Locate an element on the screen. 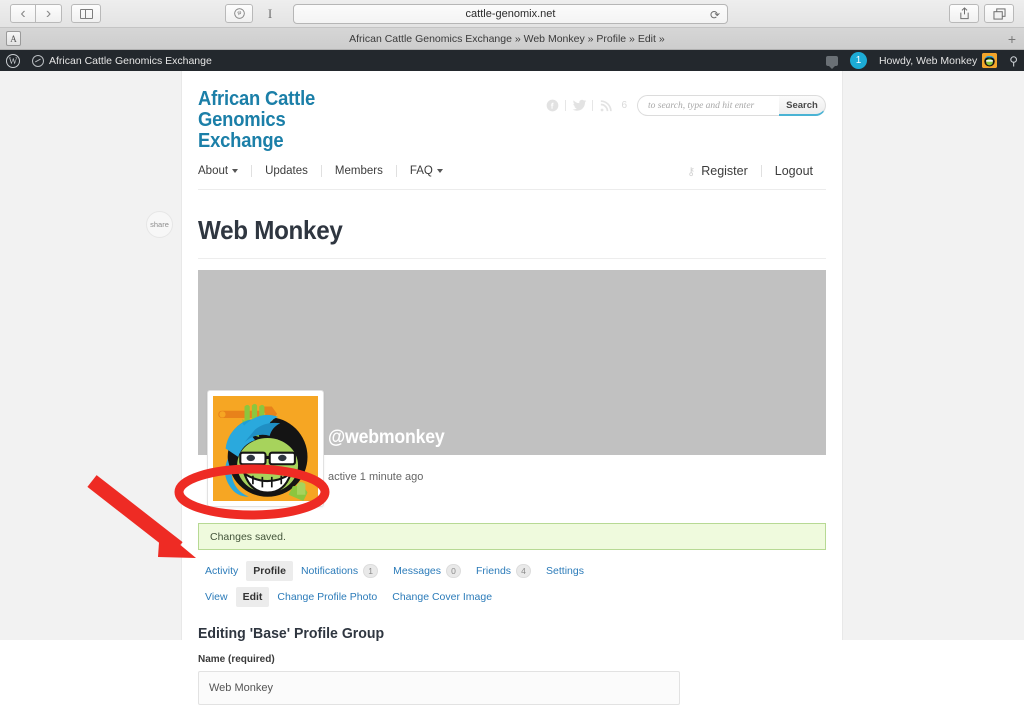 The width and height of the screenshot is (1024, 705). address-bar: cattle-genomix.net ⟳ is located at coordinates (510, 13).